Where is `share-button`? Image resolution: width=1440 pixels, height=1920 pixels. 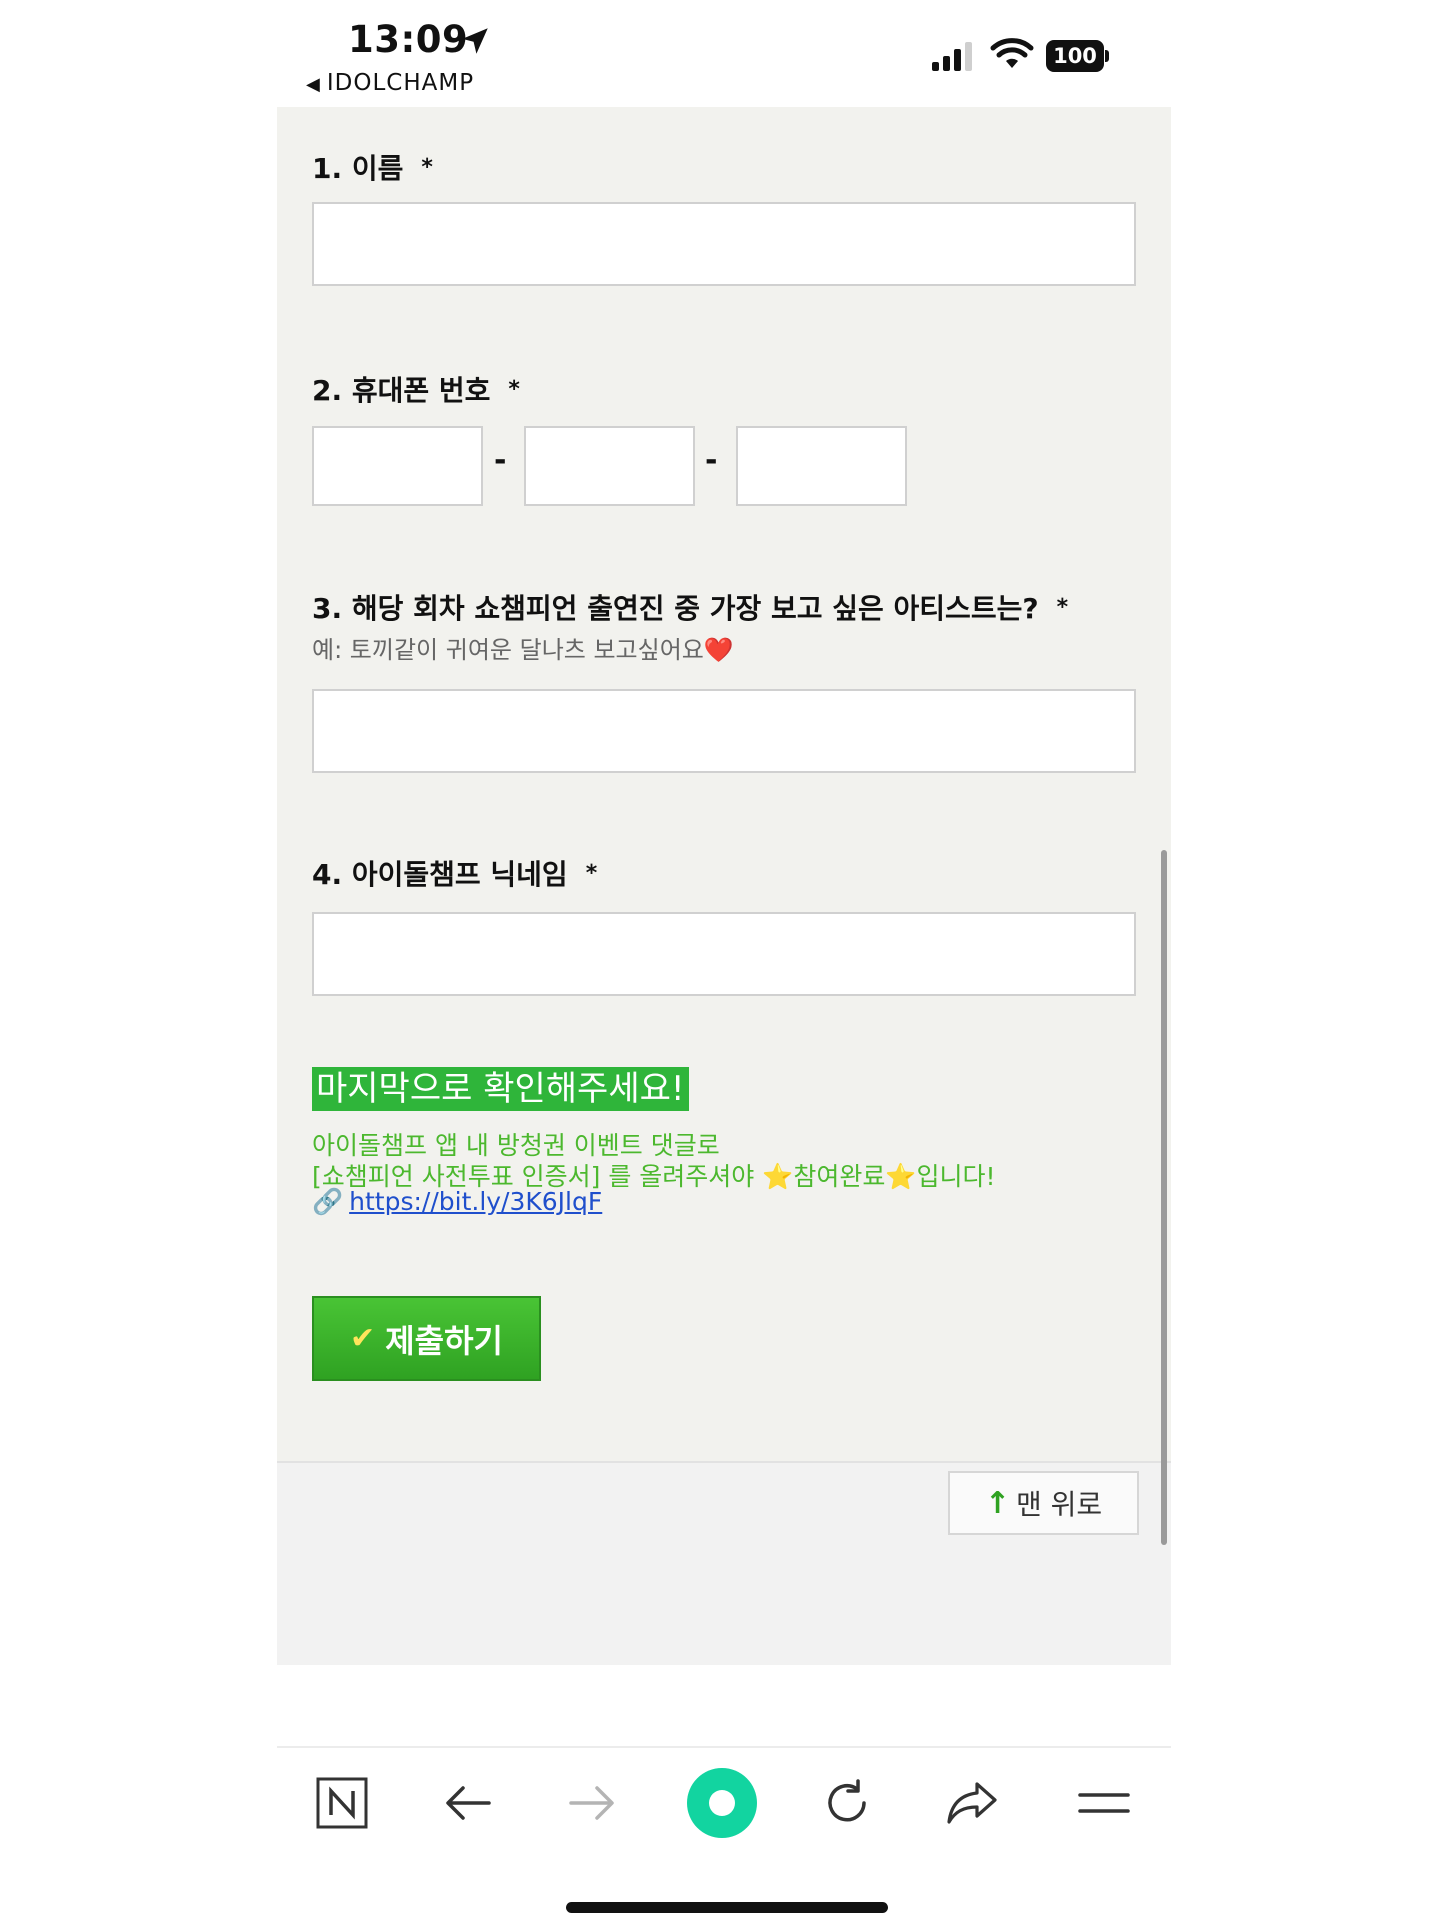 share-button is located at coordinates (972, 1803).